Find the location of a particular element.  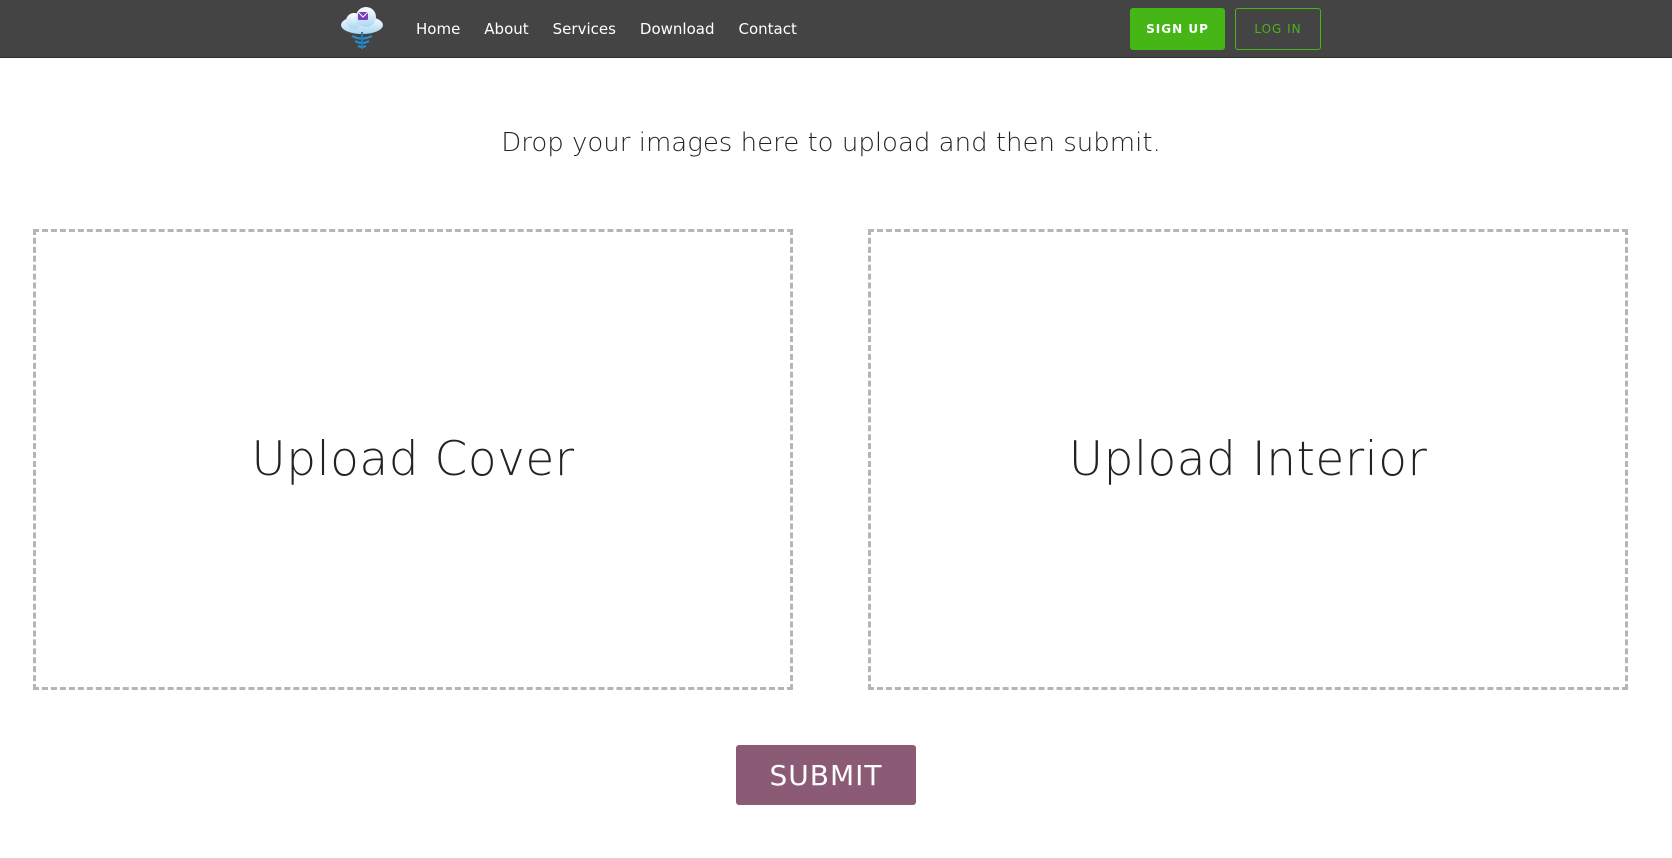

submit-button: SUBMIT is located at coordinates (826, 775).